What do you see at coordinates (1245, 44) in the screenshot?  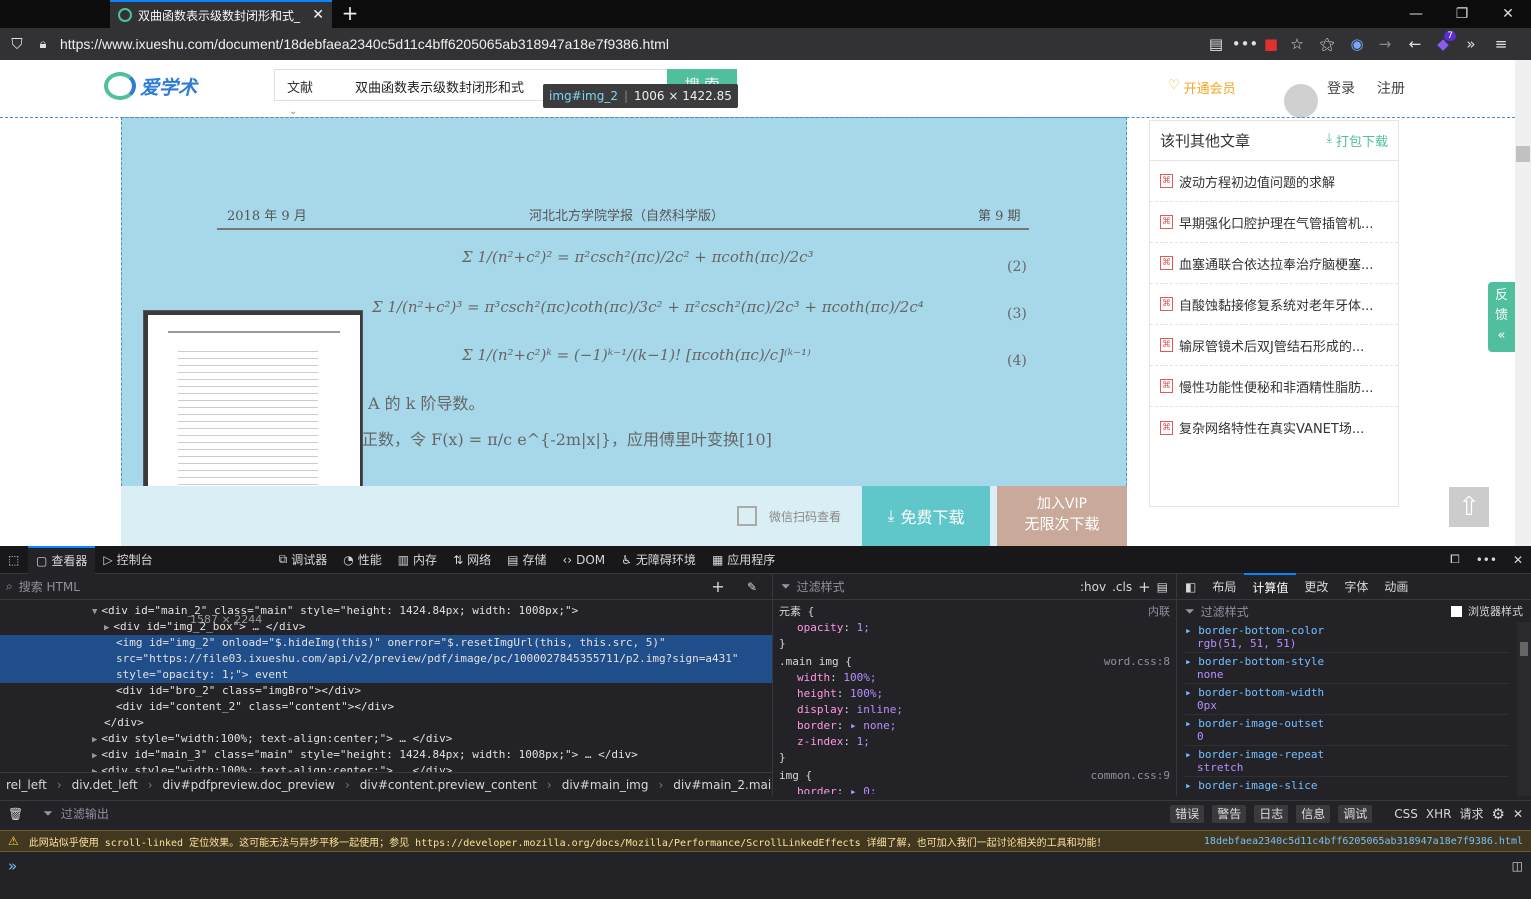 I see `page-actions-icon: •••` at bounding box center [1245, 44].